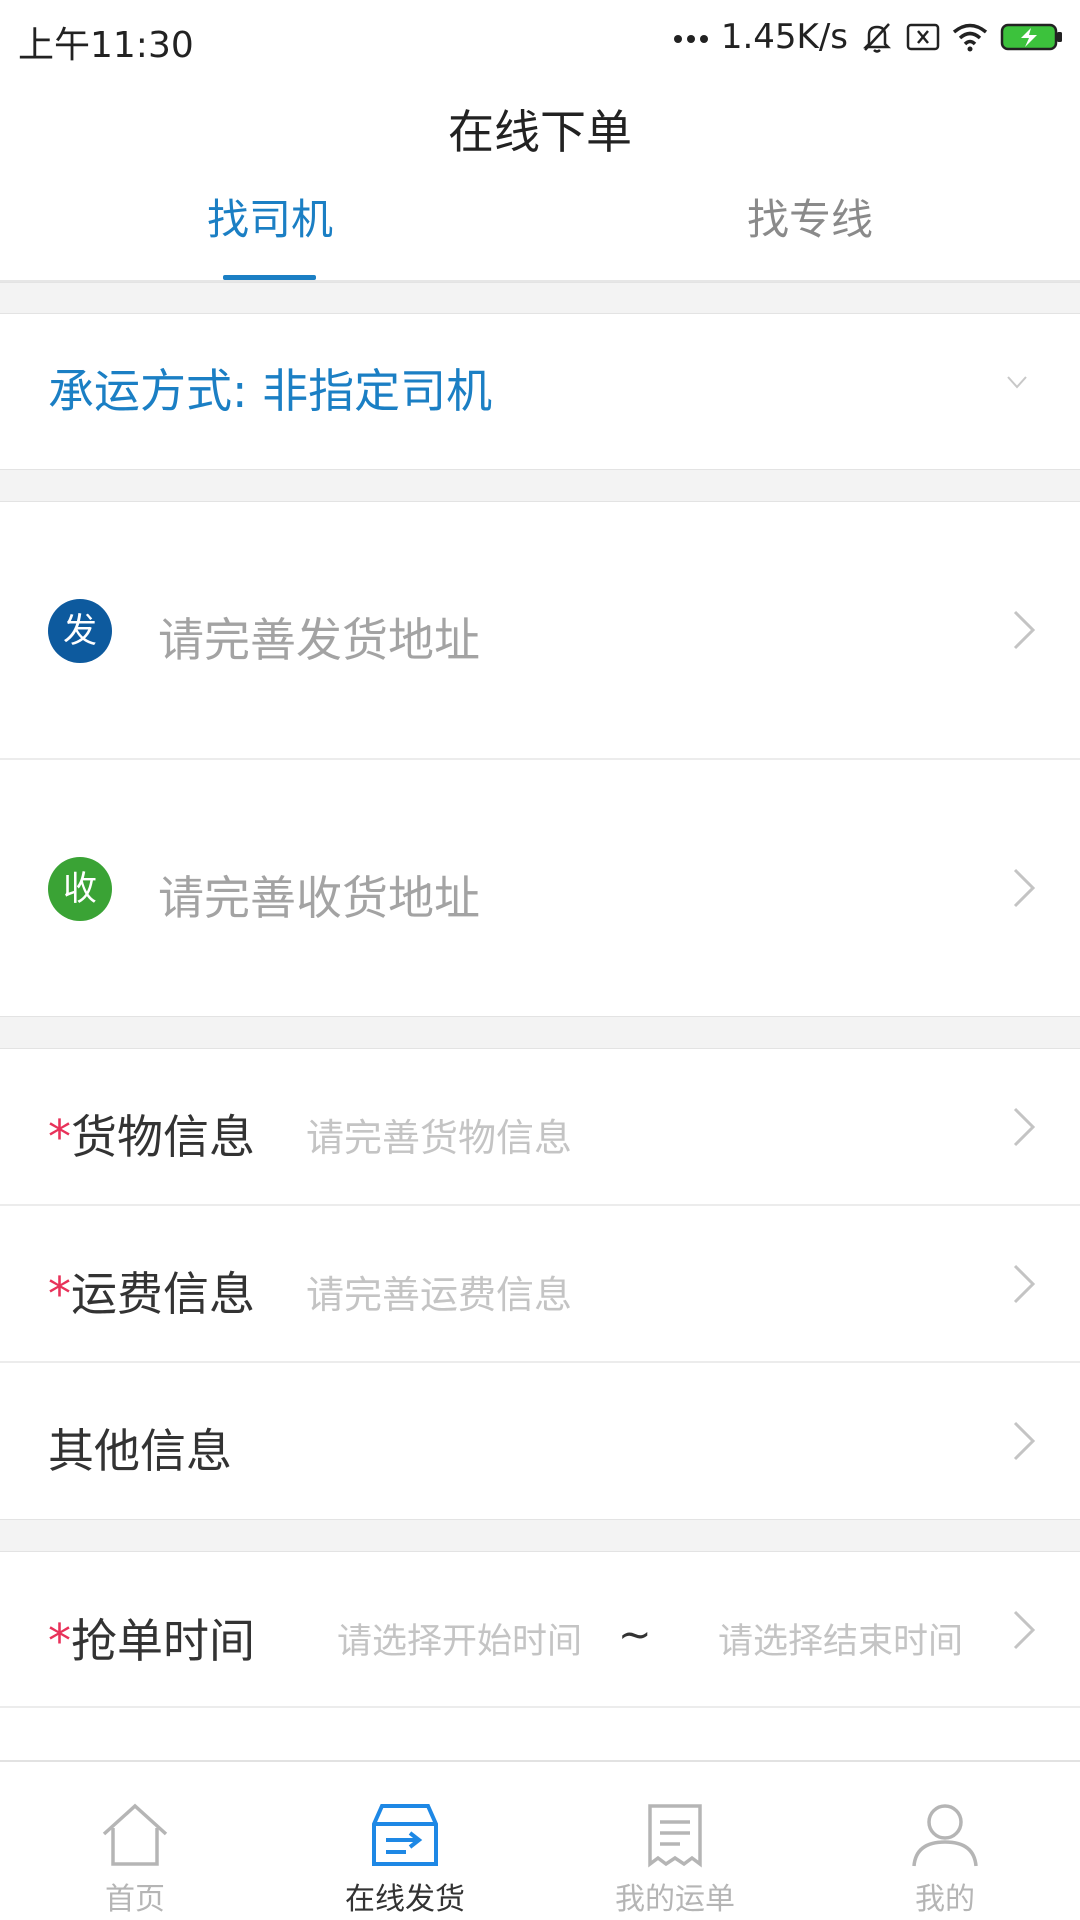 The height and width of the screenshot is (1920, 1080). I want to click on receiver-address-row: 收 请完善收货地址, so click(540, 888).